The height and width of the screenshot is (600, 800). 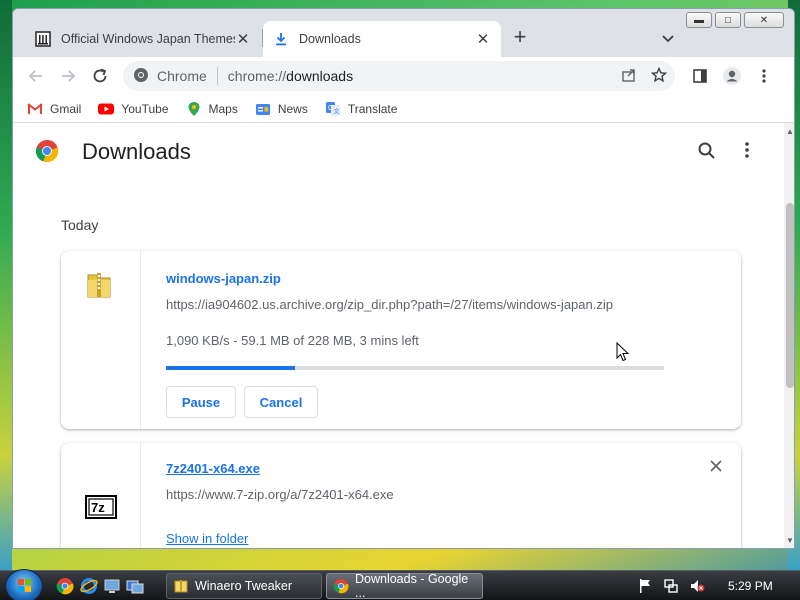 What do you see at coordinates (764, 20) in the screenshot?
I see `close-window-button: ✕` at bounding box center [764, 20].